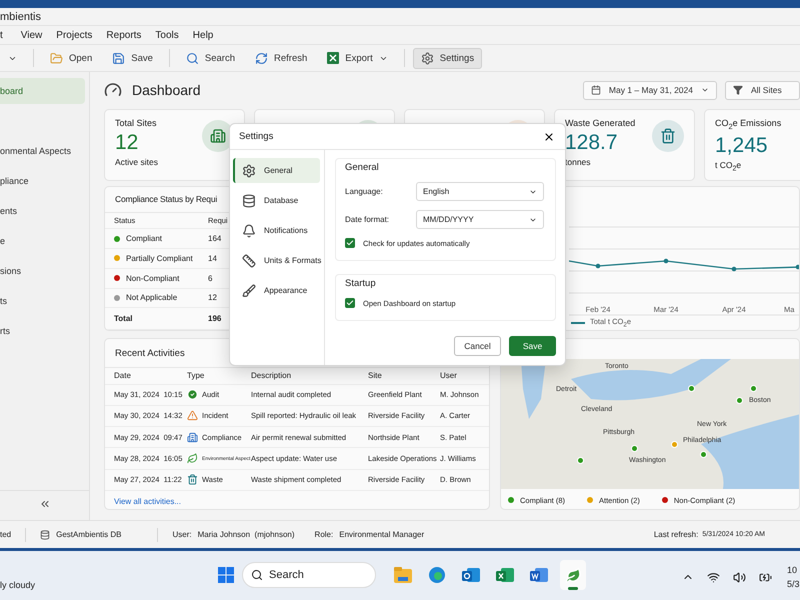 This screenshot has height=600, width=800. I want to click on table-cell: Partially Compliant, so click(153, 258).